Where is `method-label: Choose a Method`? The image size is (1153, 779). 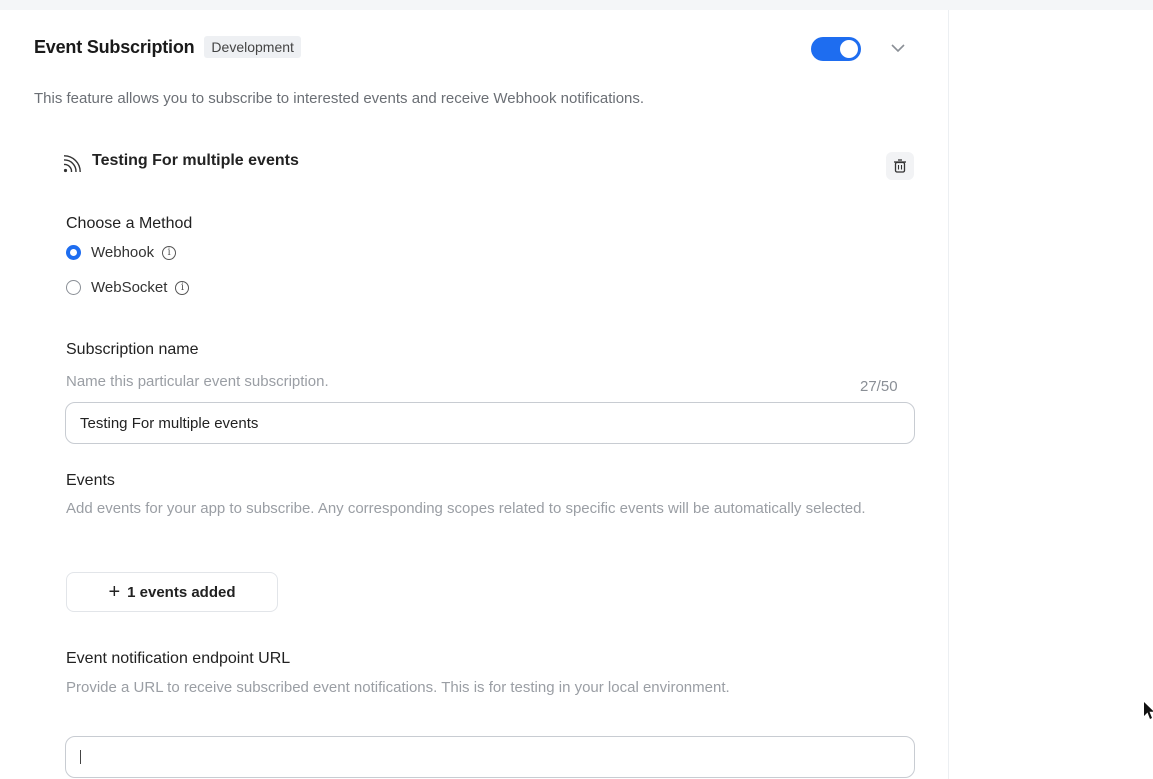
method-label: Choose a Method is located at coordinates (129, 223).